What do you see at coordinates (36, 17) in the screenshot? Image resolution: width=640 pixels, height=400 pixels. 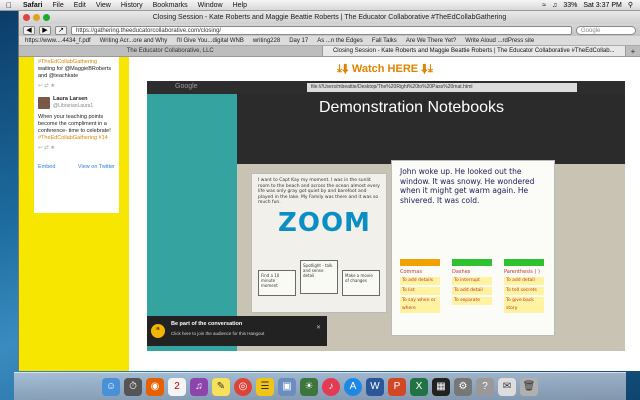 I see `minimize-window-icon` at bounding box center [36, 17].